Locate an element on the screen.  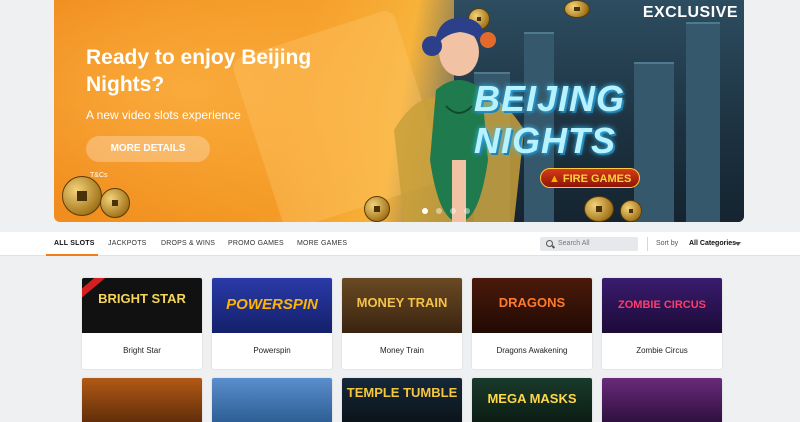
tab-jackpots: JACKPOTS is located at coordinates (127, 244).